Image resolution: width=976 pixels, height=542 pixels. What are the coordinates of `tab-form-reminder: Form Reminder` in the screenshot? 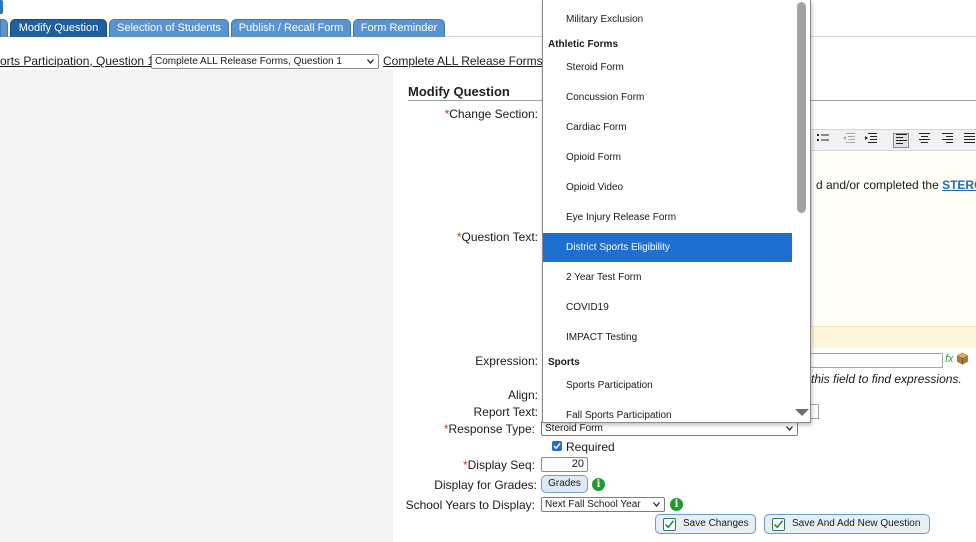 It's located at (399, 28).